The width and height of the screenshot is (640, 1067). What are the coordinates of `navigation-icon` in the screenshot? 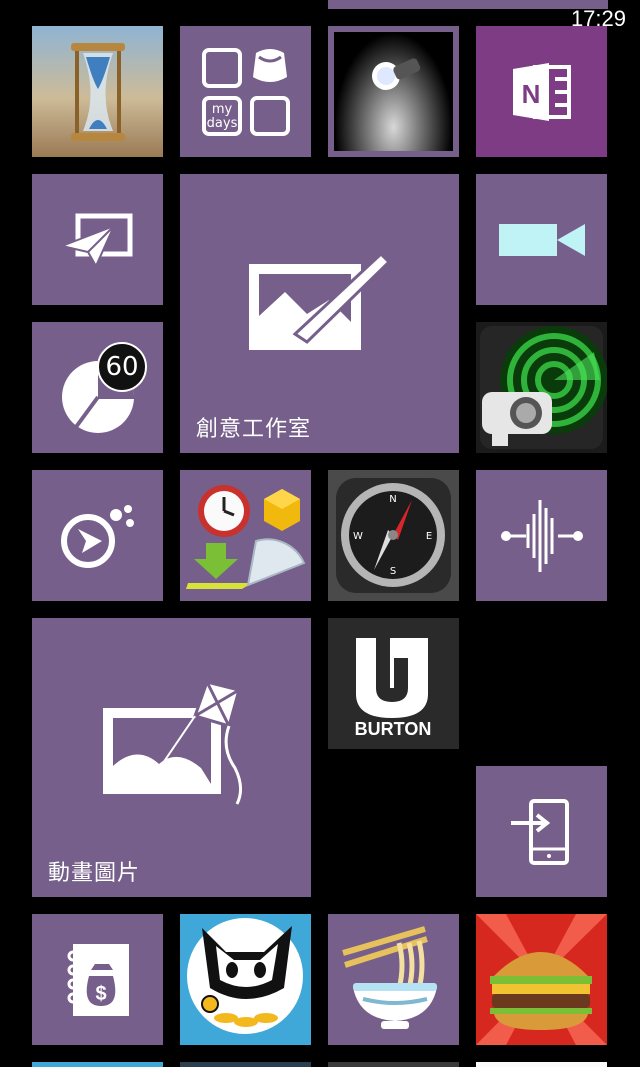 It's located at (97, 536).